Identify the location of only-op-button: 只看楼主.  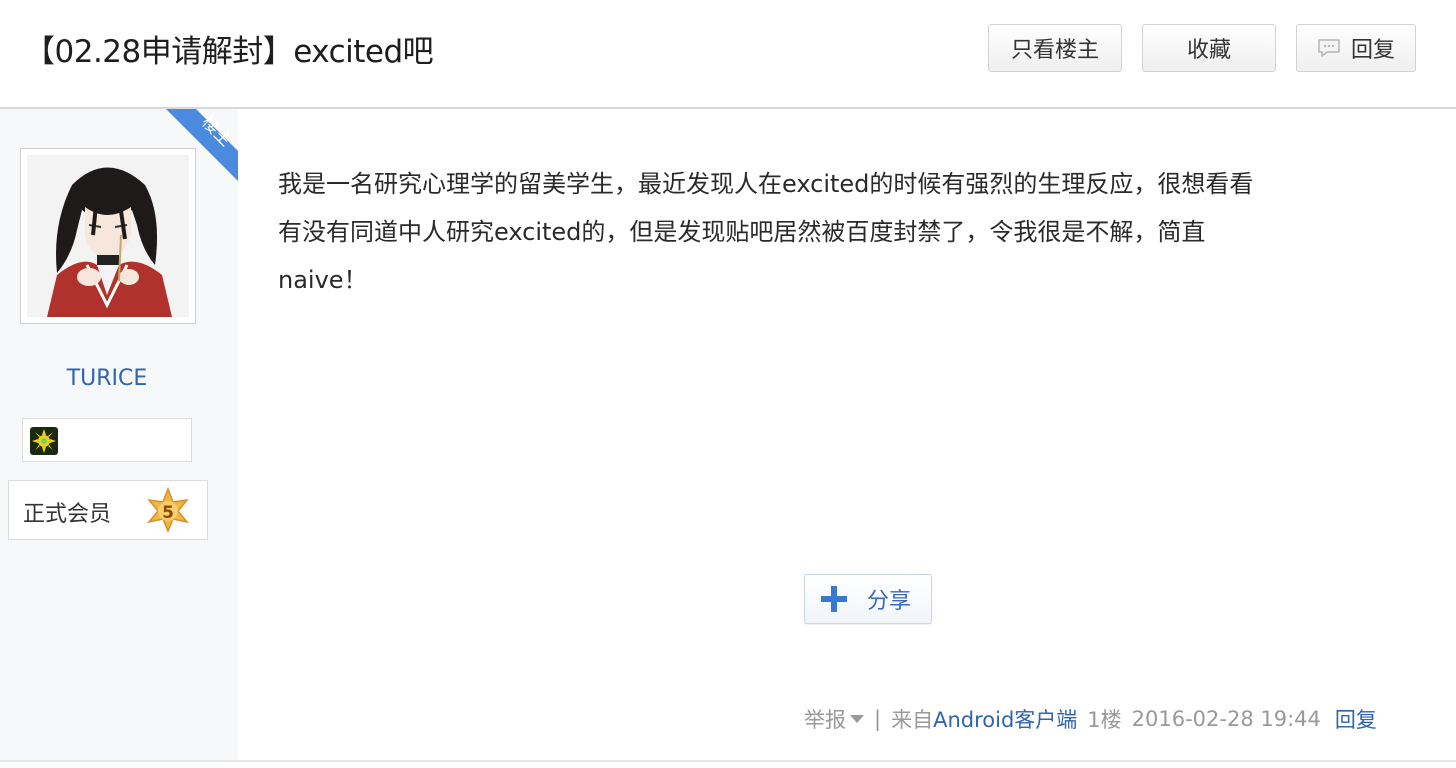
(1055, 48).